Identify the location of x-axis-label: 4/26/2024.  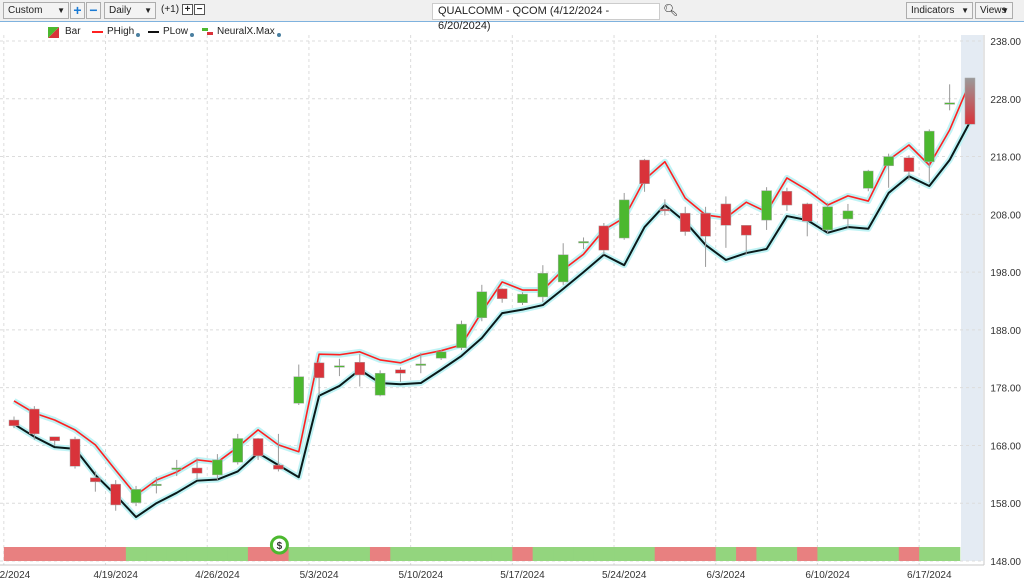
(217, 575).